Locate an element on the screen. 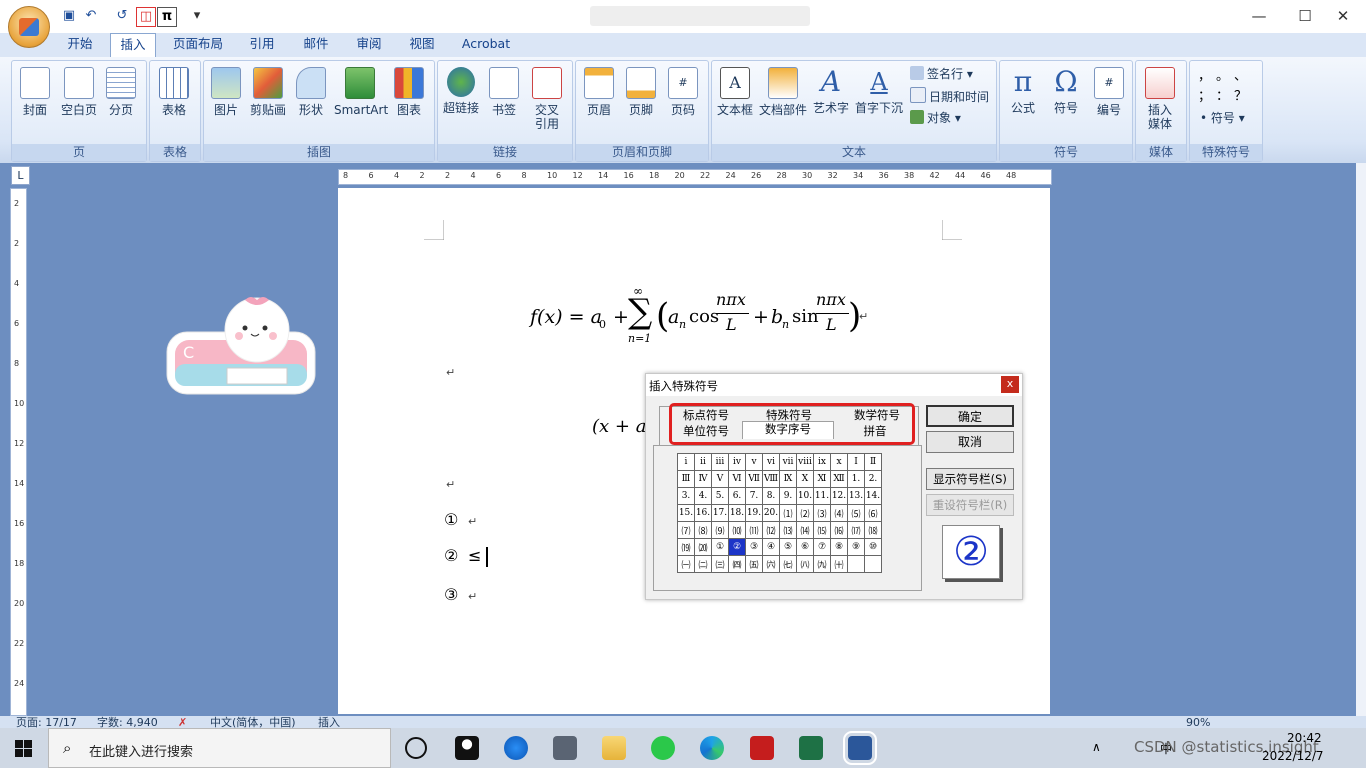 This screenshot has height=768, width=1366. symbol-cell: ⑺ is located at coordinates (686, 530).